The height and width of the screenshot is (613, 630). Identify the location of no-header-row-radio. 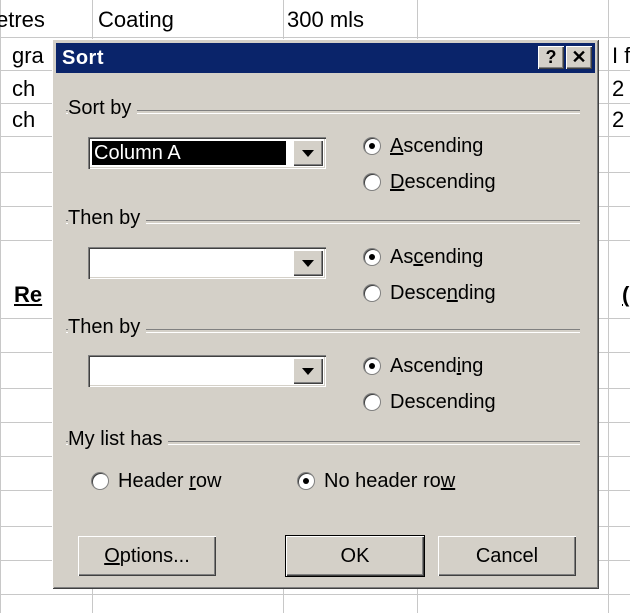
(306, 481).